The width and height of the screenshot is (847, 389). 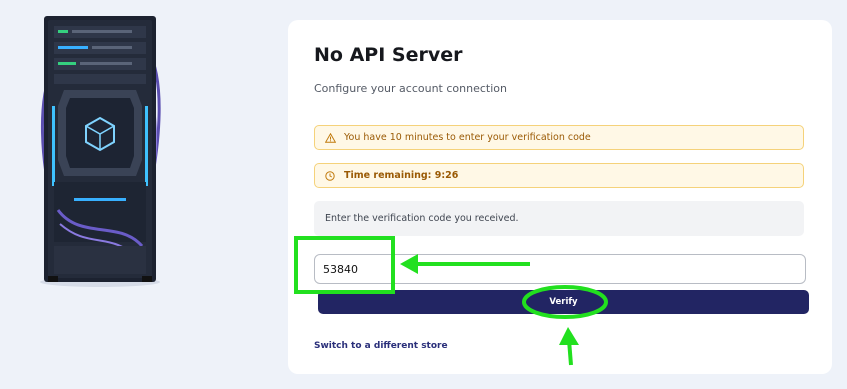 What do you see at coordinates (332, 137) in the screenshot?
I see `warning-triangle-icon` at bounding box center [332, 137].